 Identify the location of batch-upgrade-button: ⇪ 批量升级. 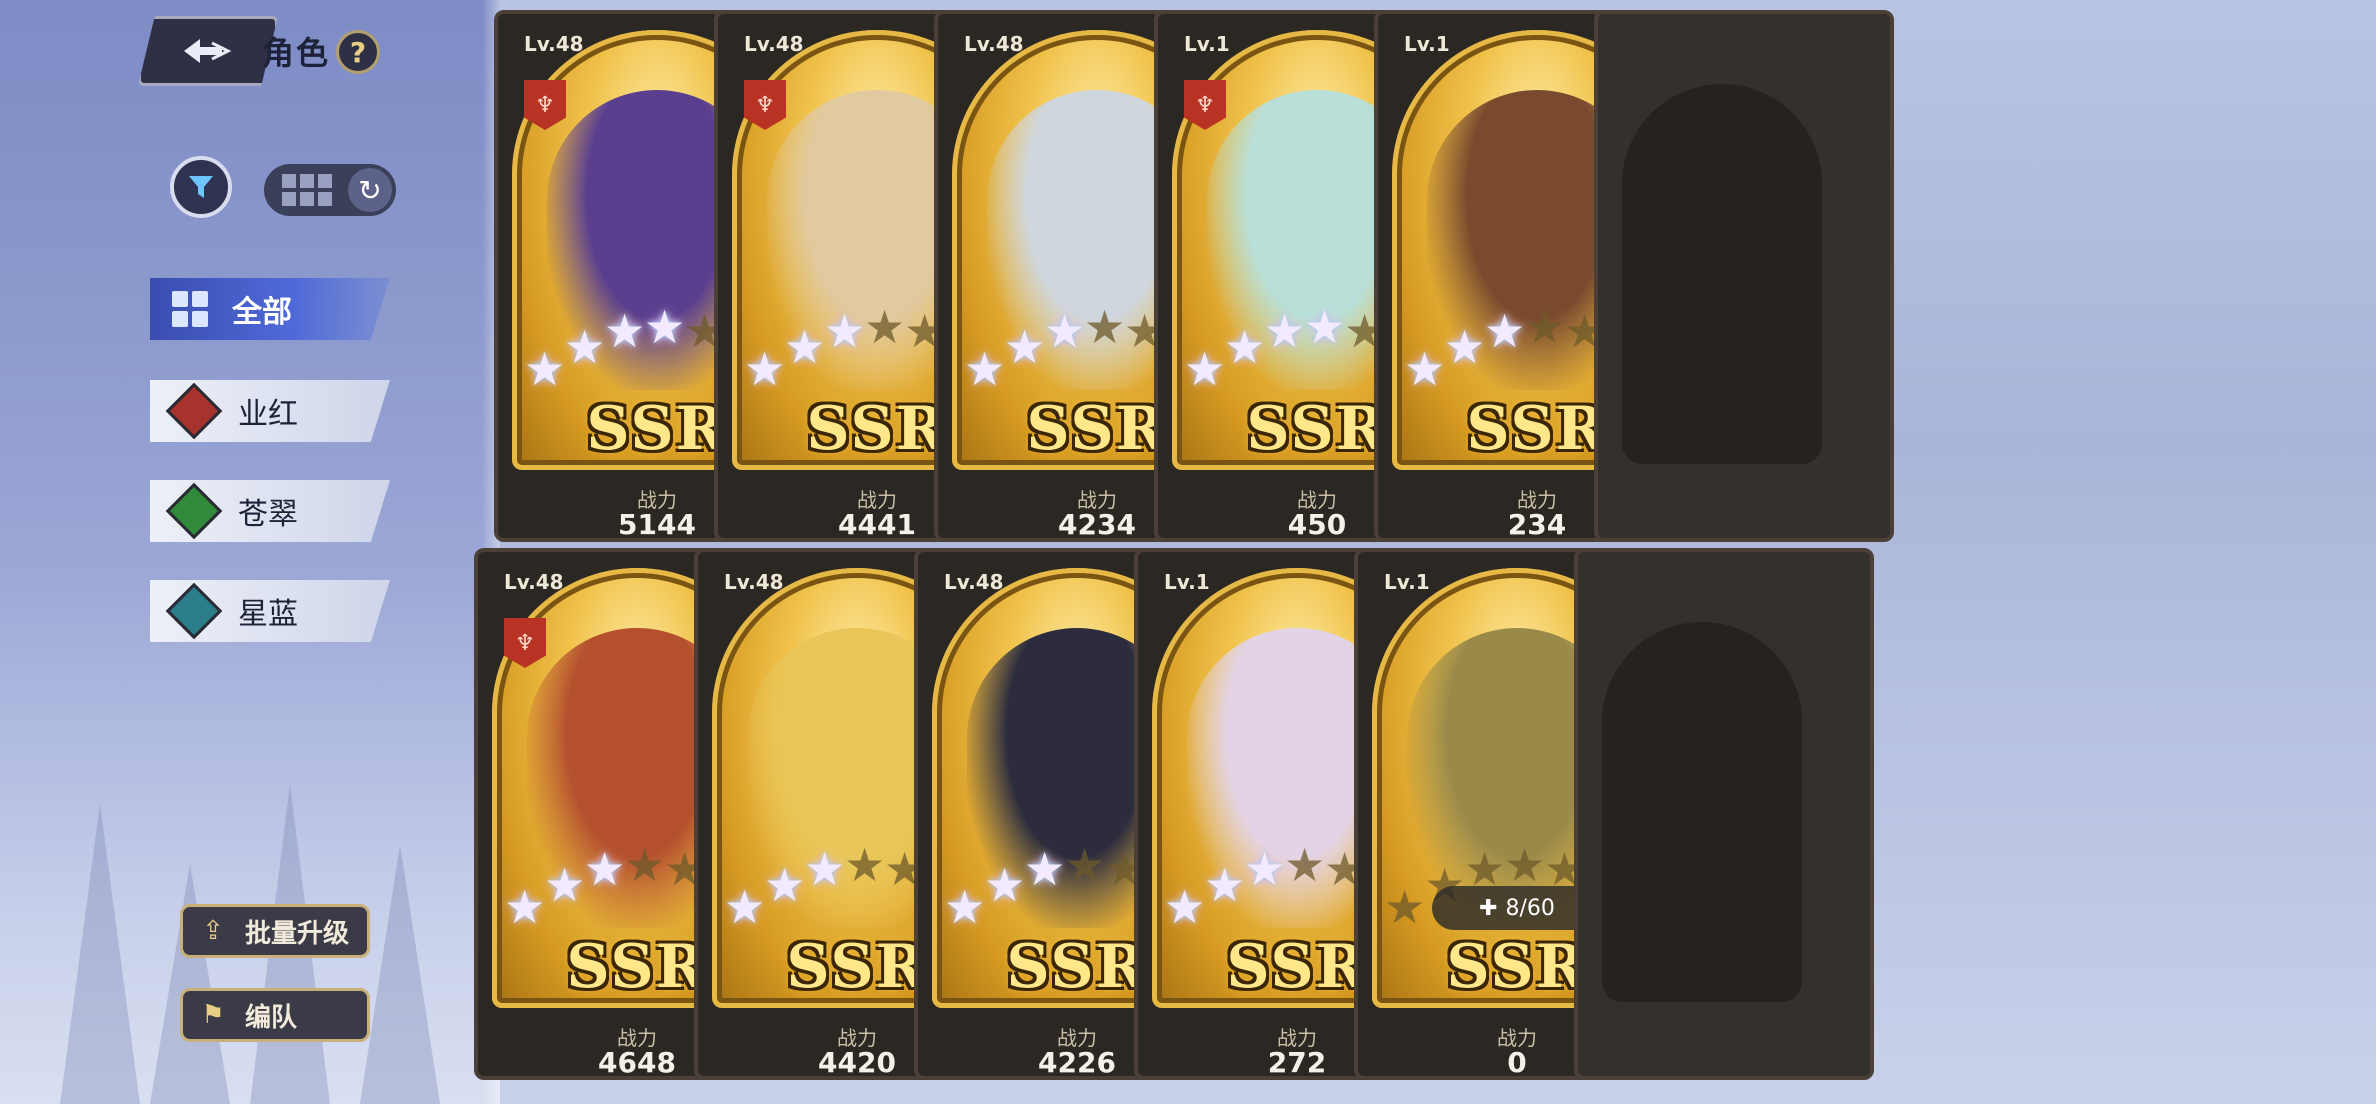
(275, 931).